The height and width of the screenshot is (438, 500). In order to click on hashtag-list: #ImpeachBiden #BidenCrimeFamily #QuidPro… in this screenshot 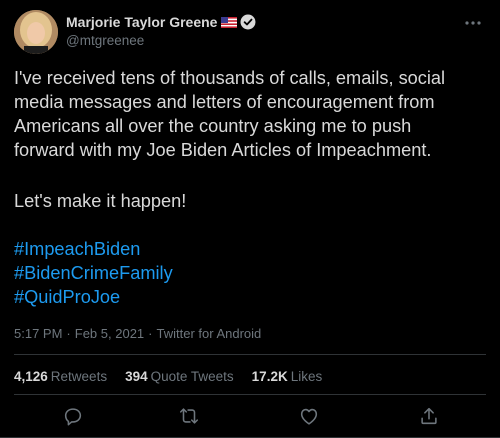, I will do `click(93, 273)`.